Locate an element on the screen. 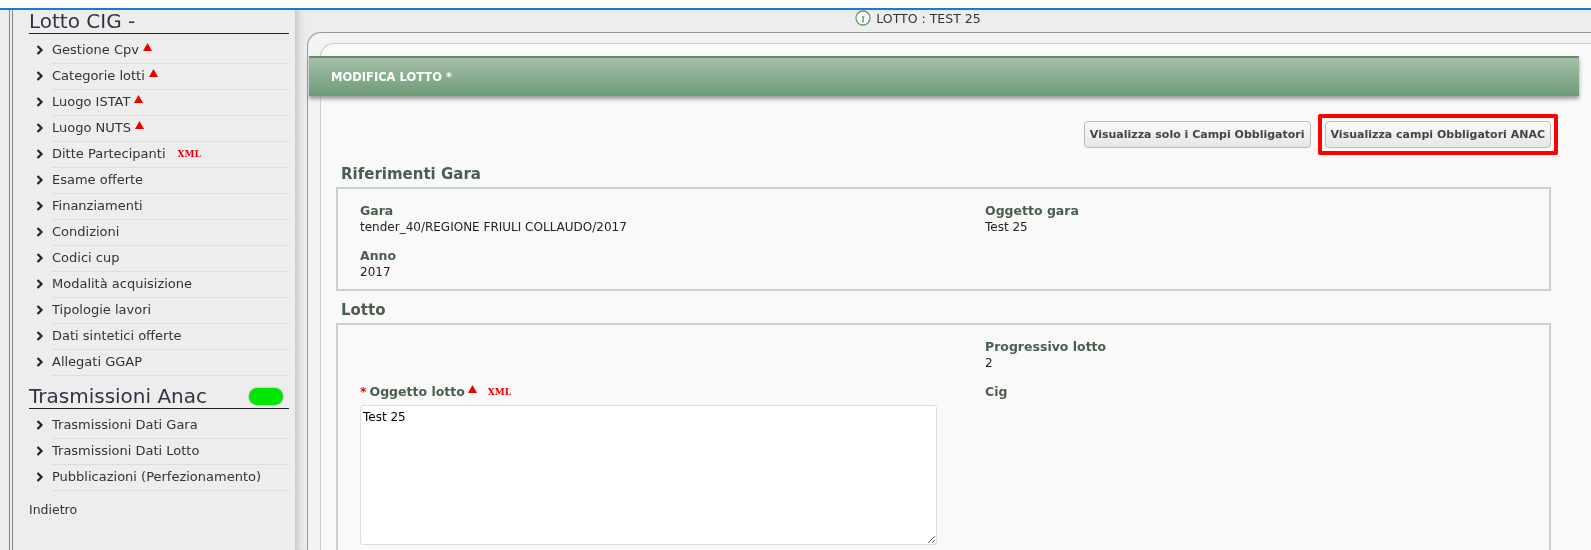 The width and height of the screenshot is (1591, 550). sidebar-link: Modalità acquisizione is located at coordinates (122, 283).